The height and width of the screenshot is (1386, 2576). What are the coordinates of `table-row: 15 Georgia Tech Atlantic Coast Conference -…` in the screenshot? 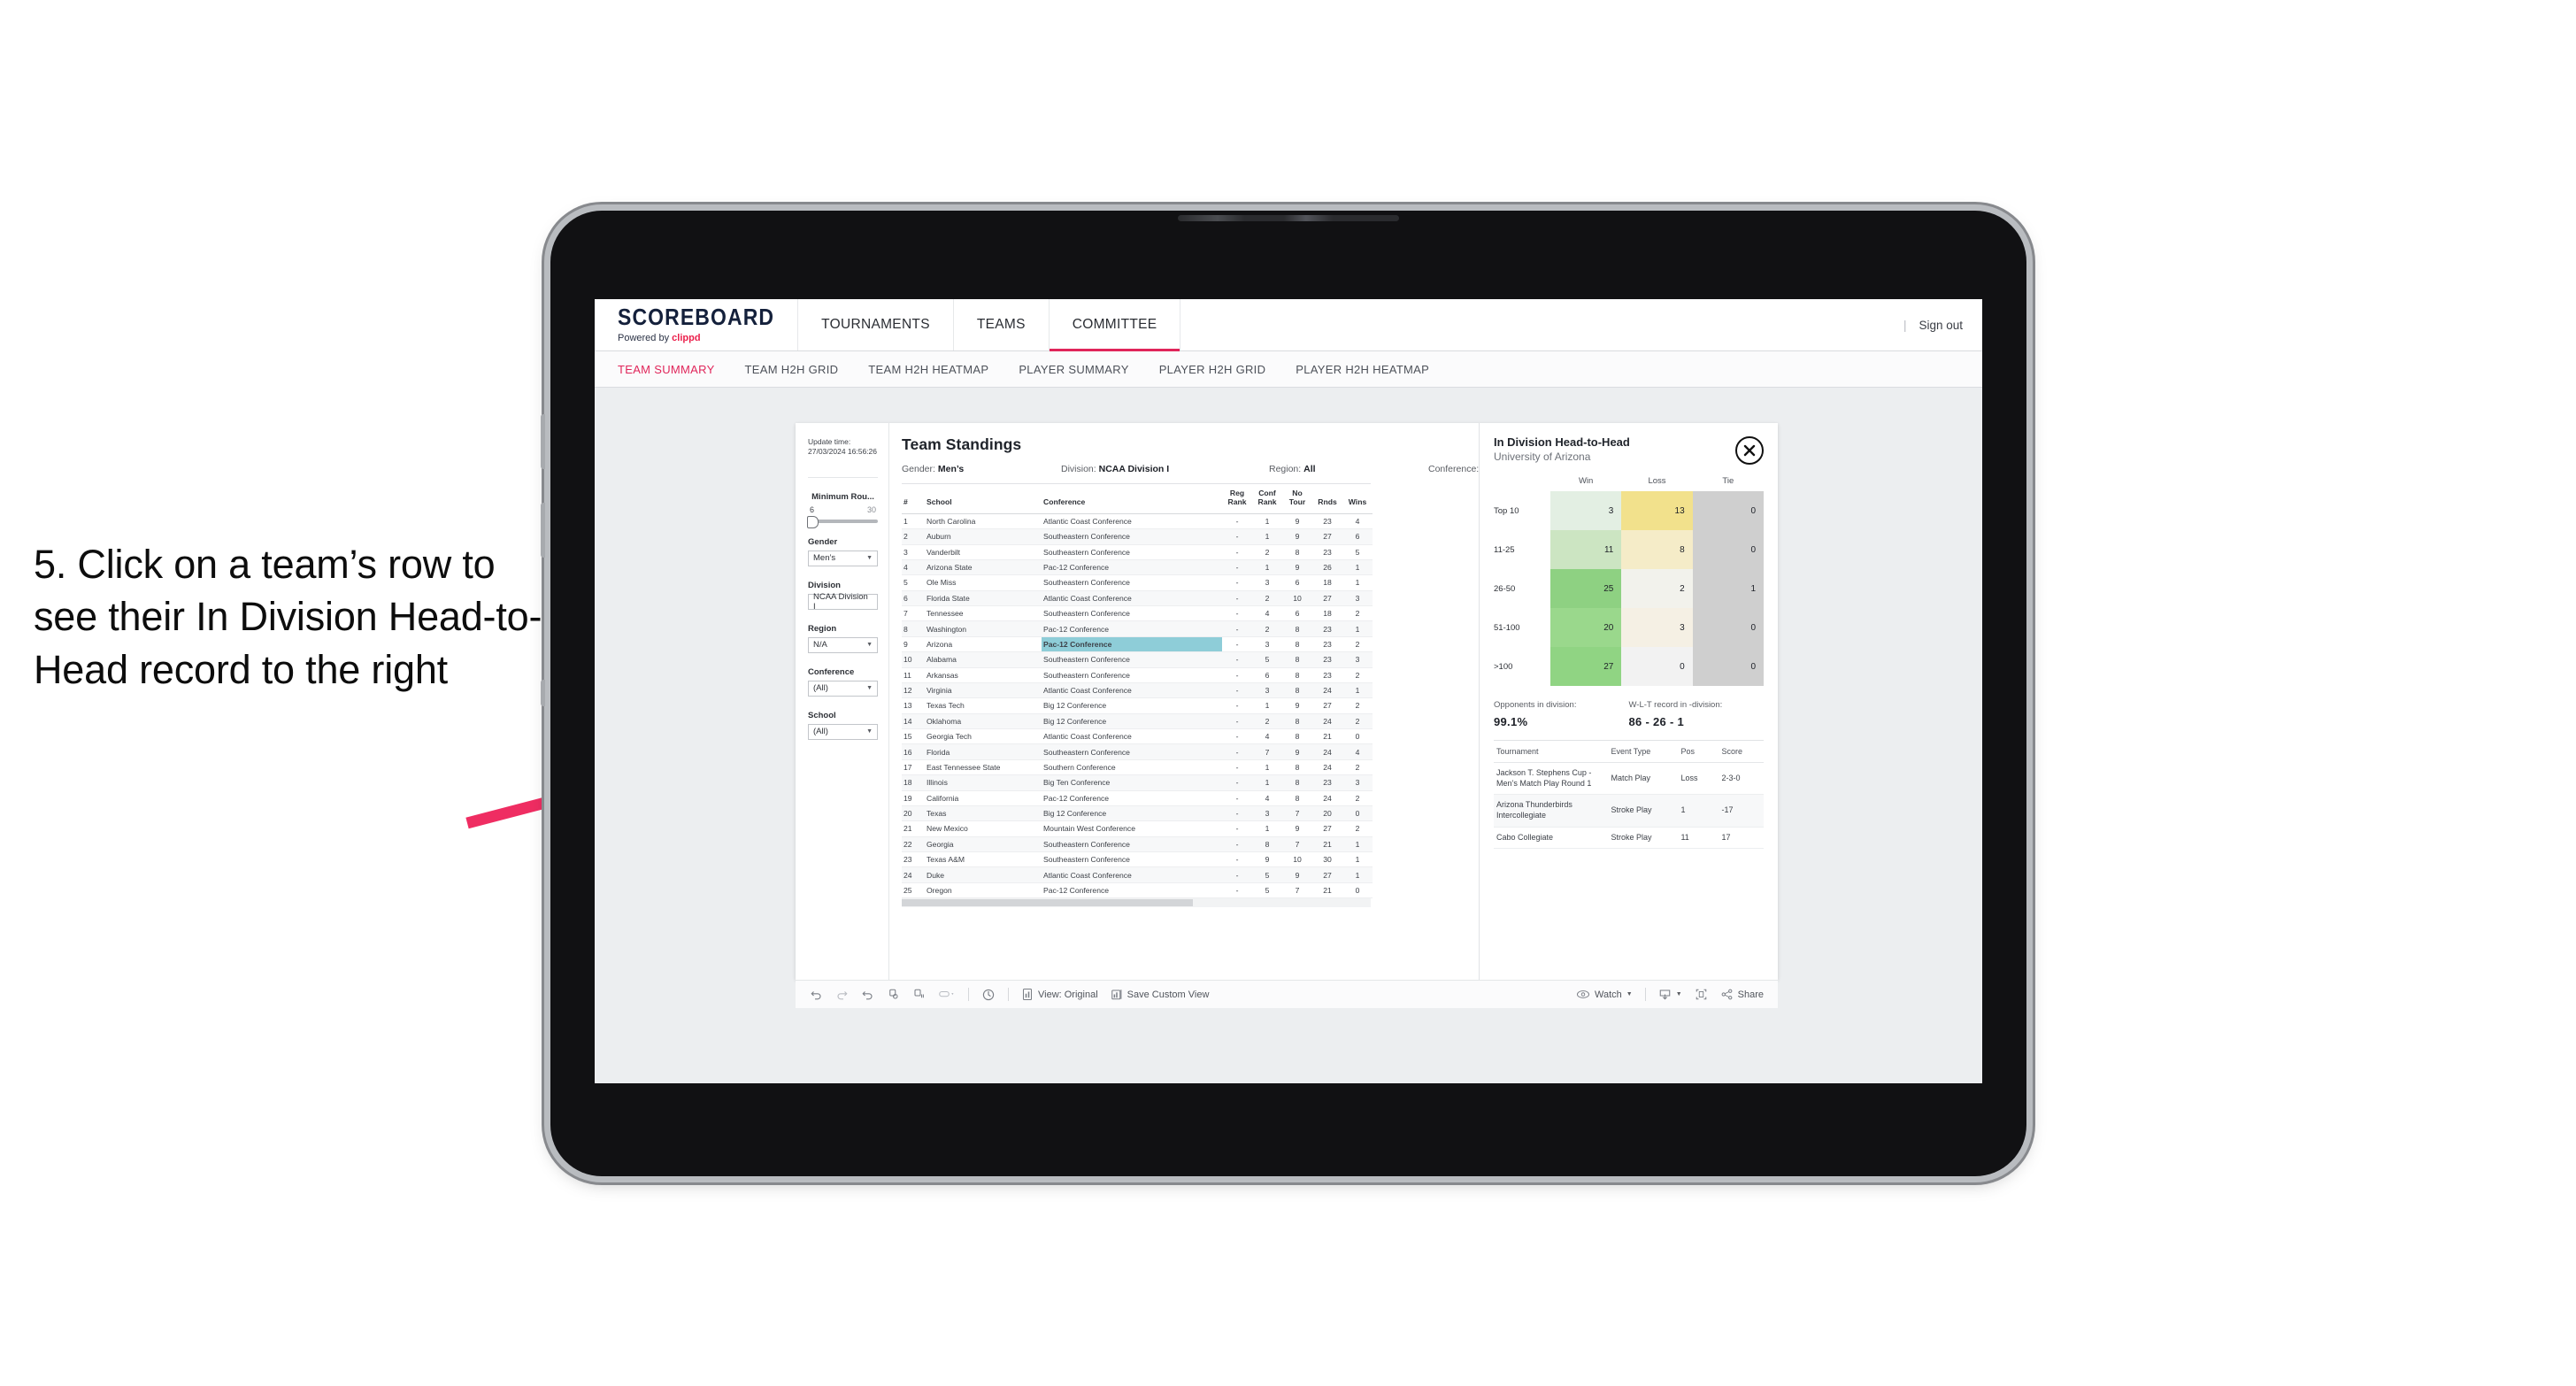 It's located at (1137, 737).